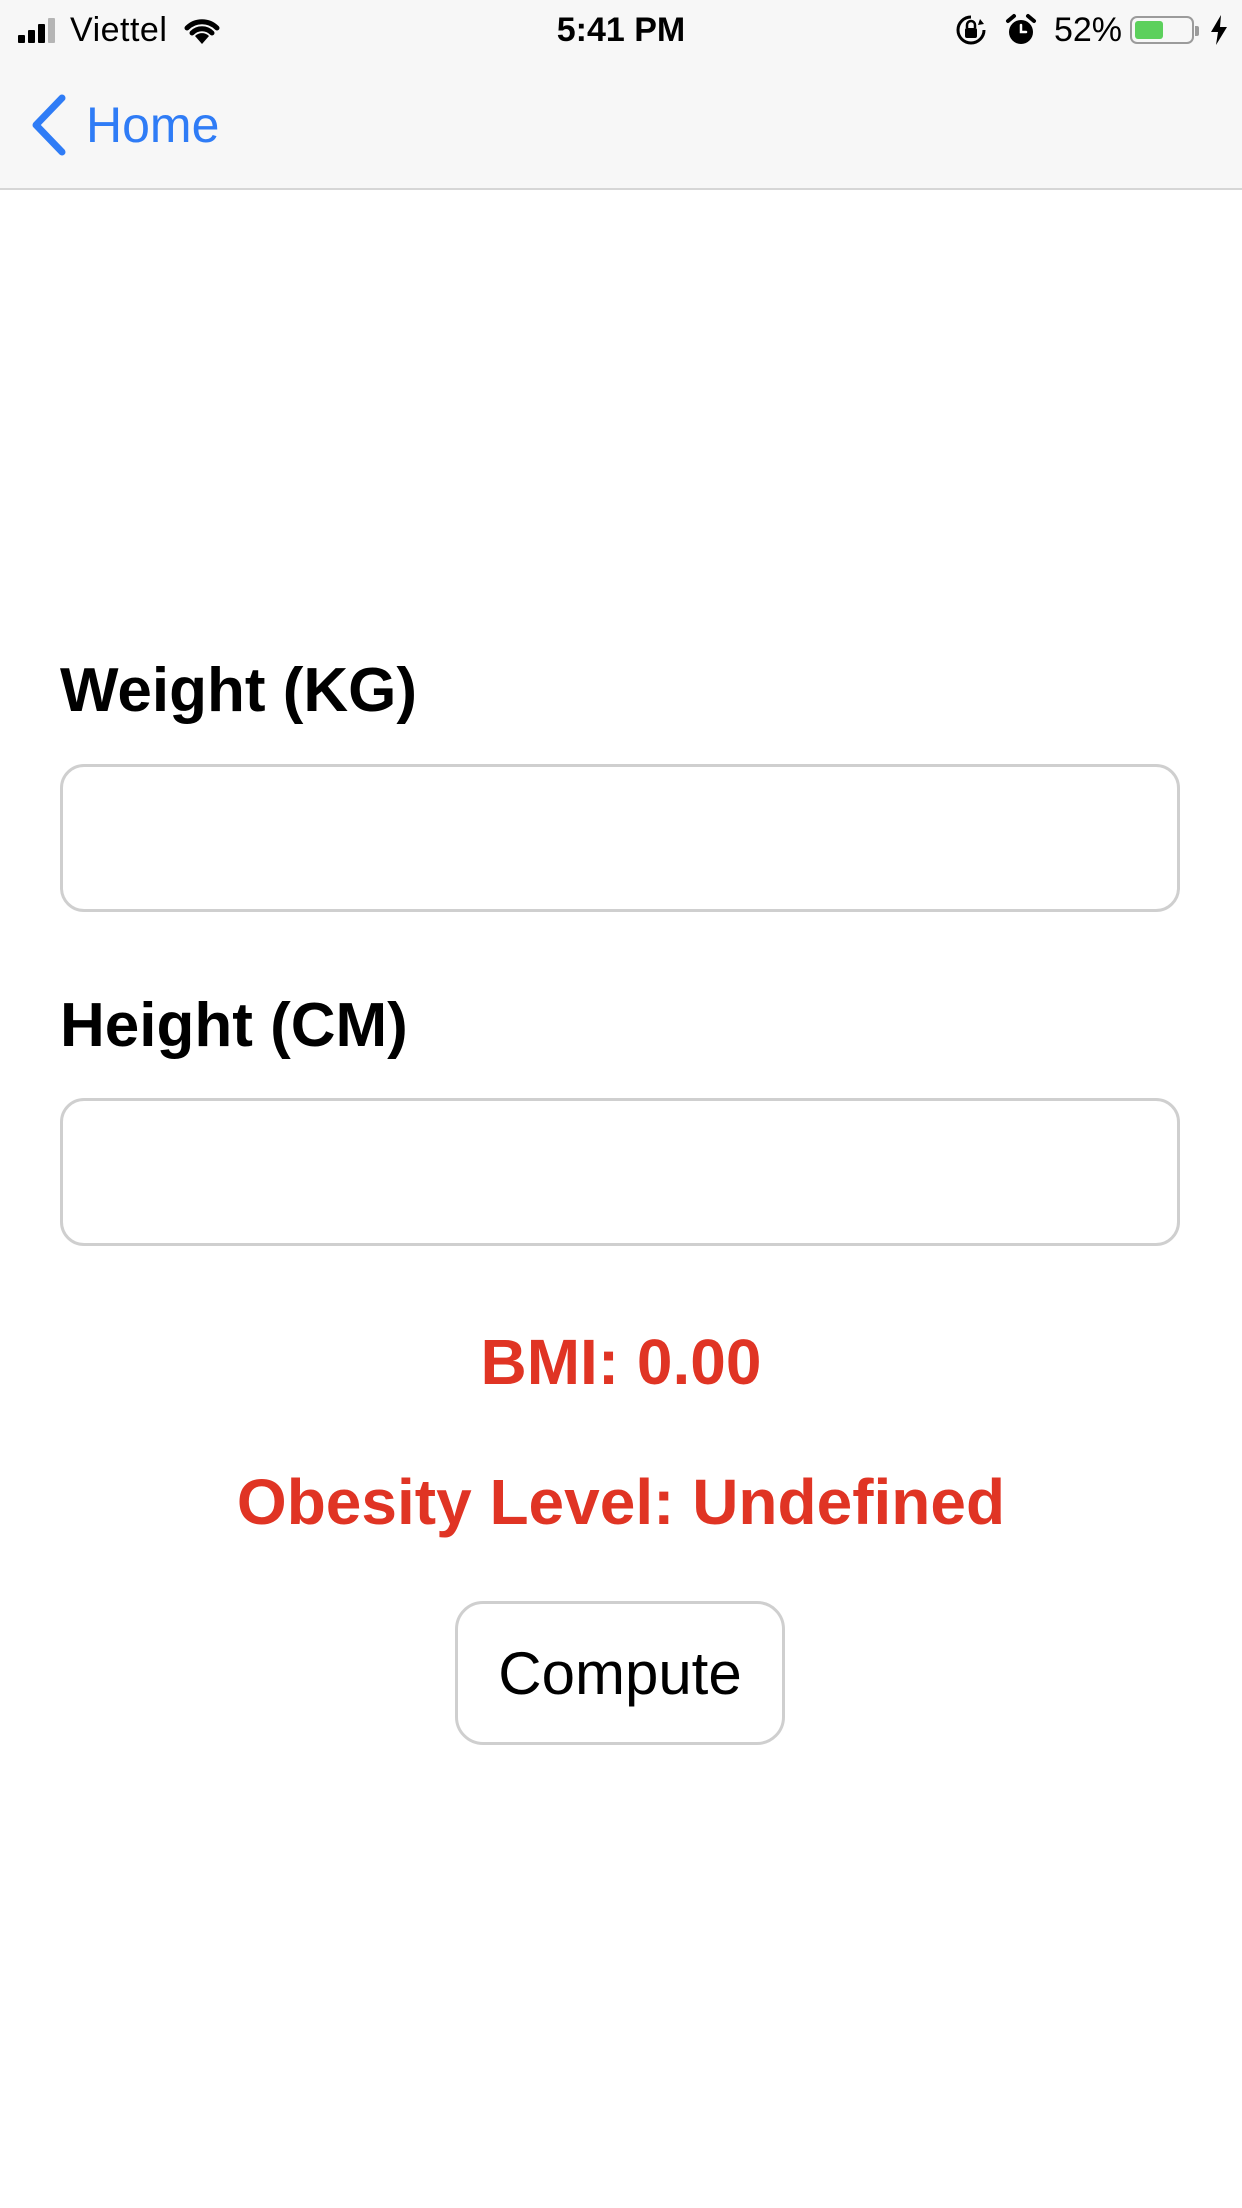 The image size is (1242, 2208). What do you see at coordinates (971, 30) in the screenshot?
I see `rotation-lock-icon` at bounding box center [971, 30].